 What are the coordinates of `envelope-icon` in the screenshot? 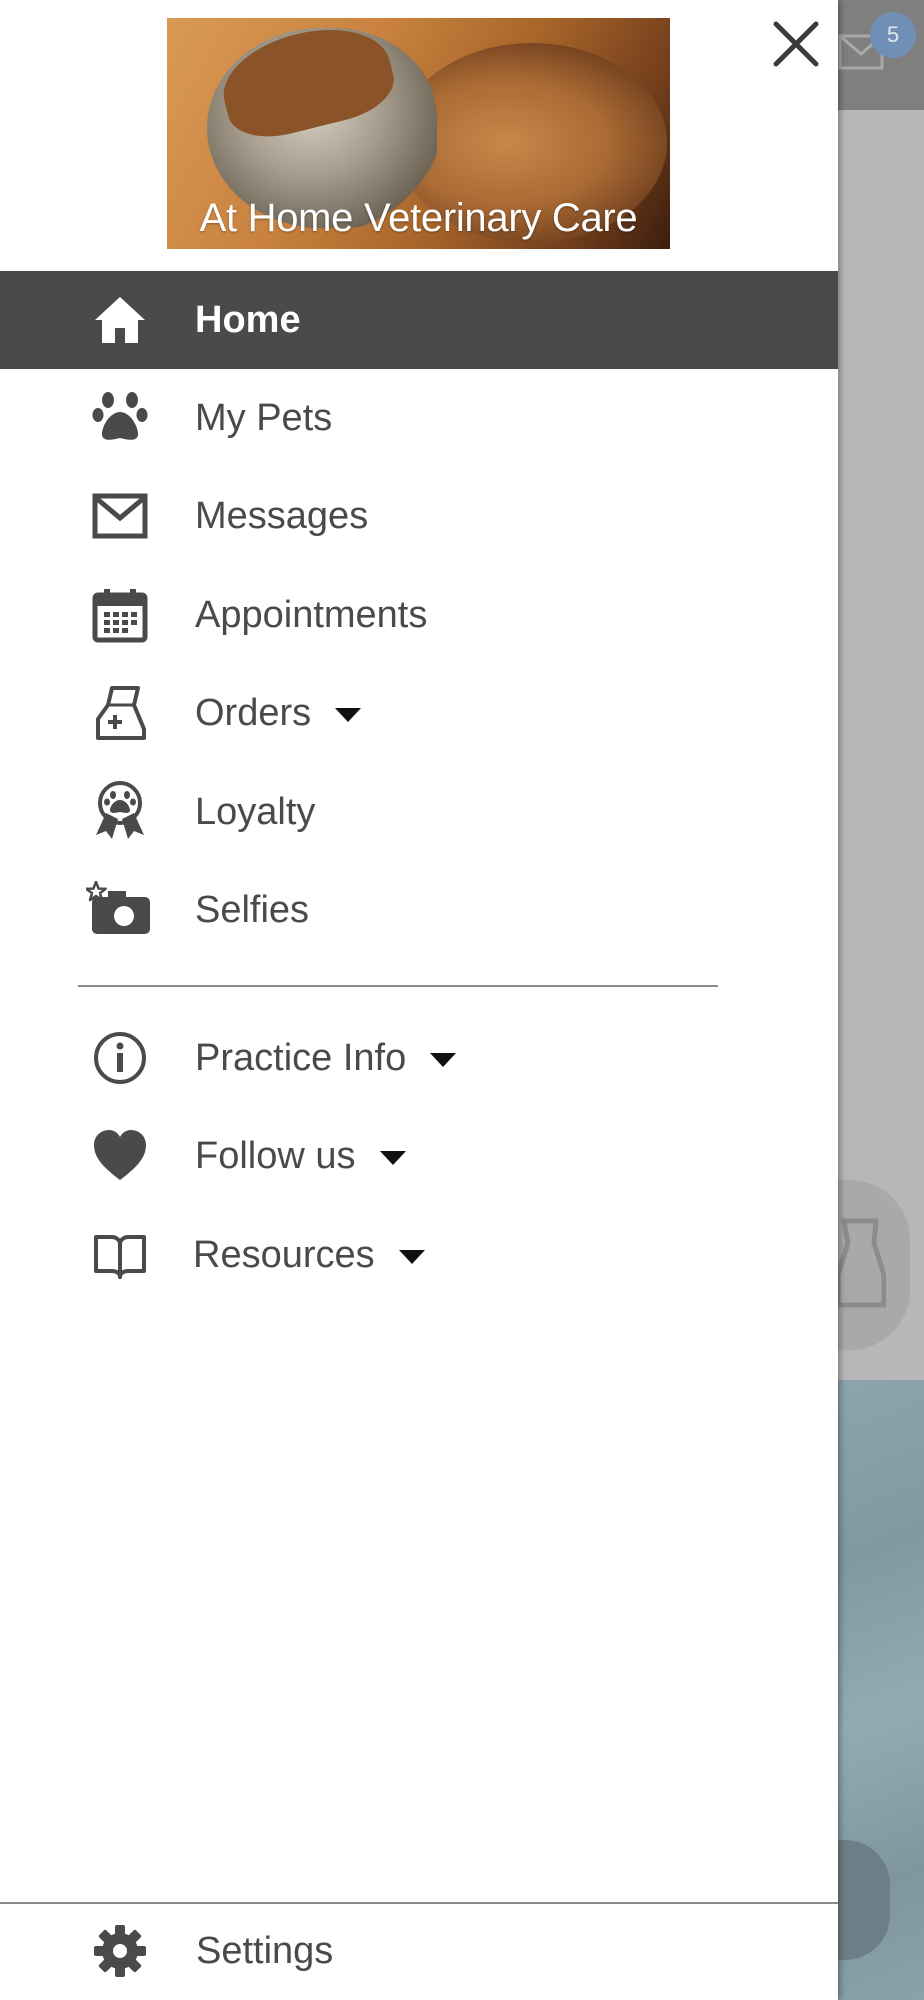 It's located at (120, 516).